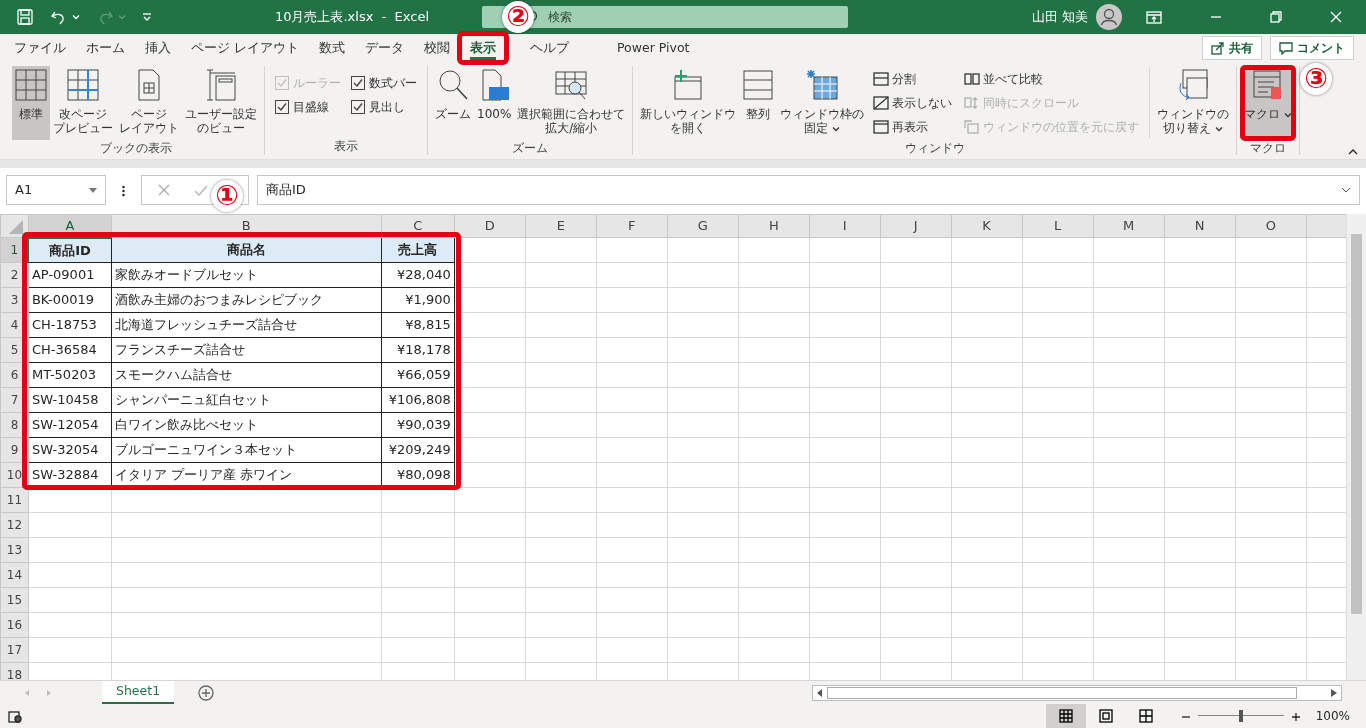 This screenshot has height=728, width=1366. What do you see at coordinates (1129, 226) in the screenshot?
I see `column-header: M` at bounding box center [1129, 226].